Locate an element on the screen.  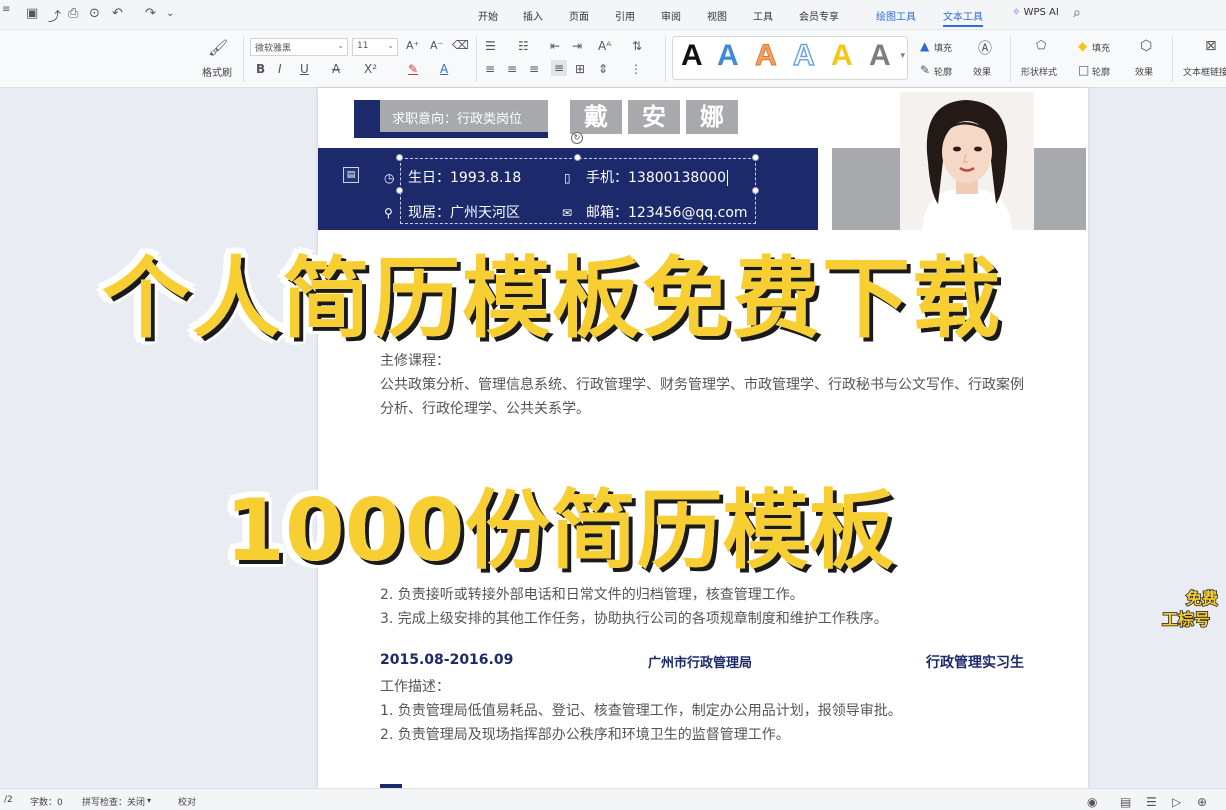
text-effect-label: 效果 is located at coordinates (982, 71).